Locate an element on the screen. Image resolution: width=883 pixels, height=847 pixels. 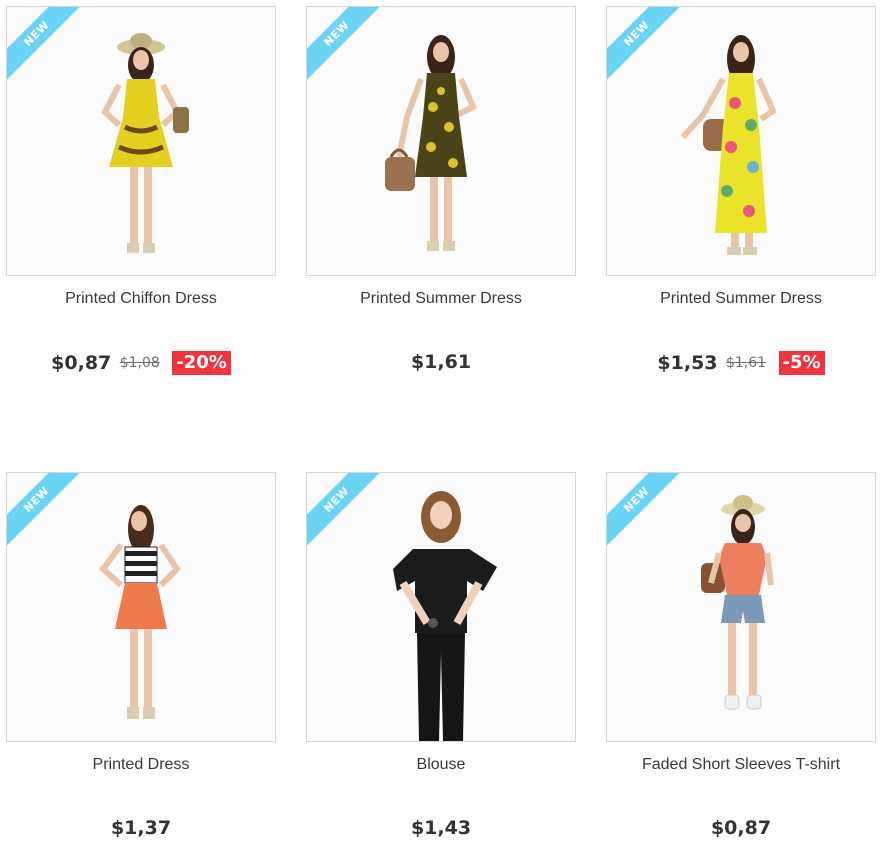
product-price: $1,61 is located at coordinates (441, 362).